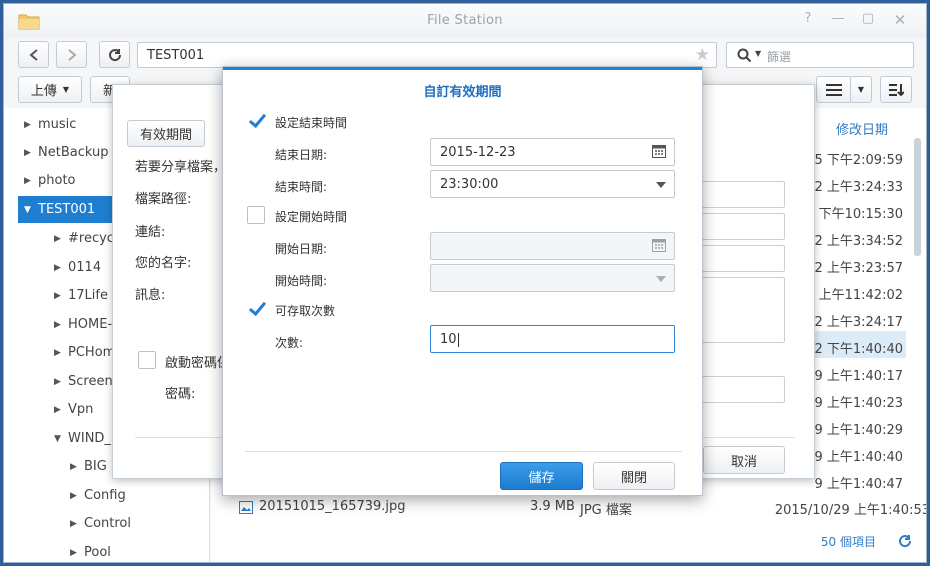 The image size is (930, 566). I want to click on tree-item-music: ▶ music, so click(50, 124).